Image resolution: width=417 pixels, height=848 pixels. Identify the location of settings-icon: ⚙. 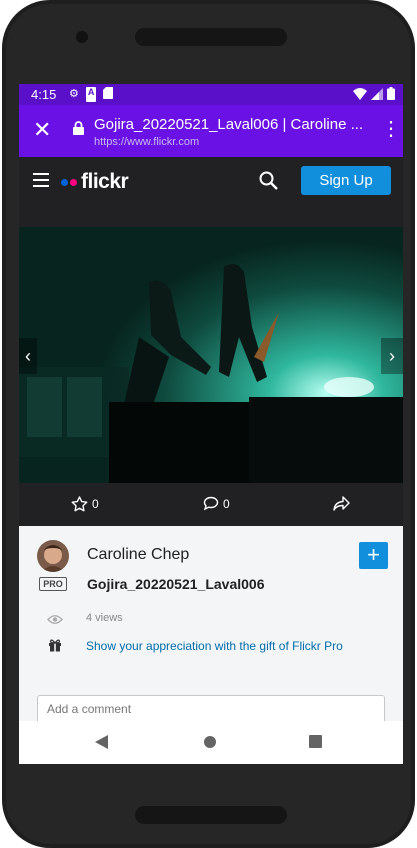
(74, 94).